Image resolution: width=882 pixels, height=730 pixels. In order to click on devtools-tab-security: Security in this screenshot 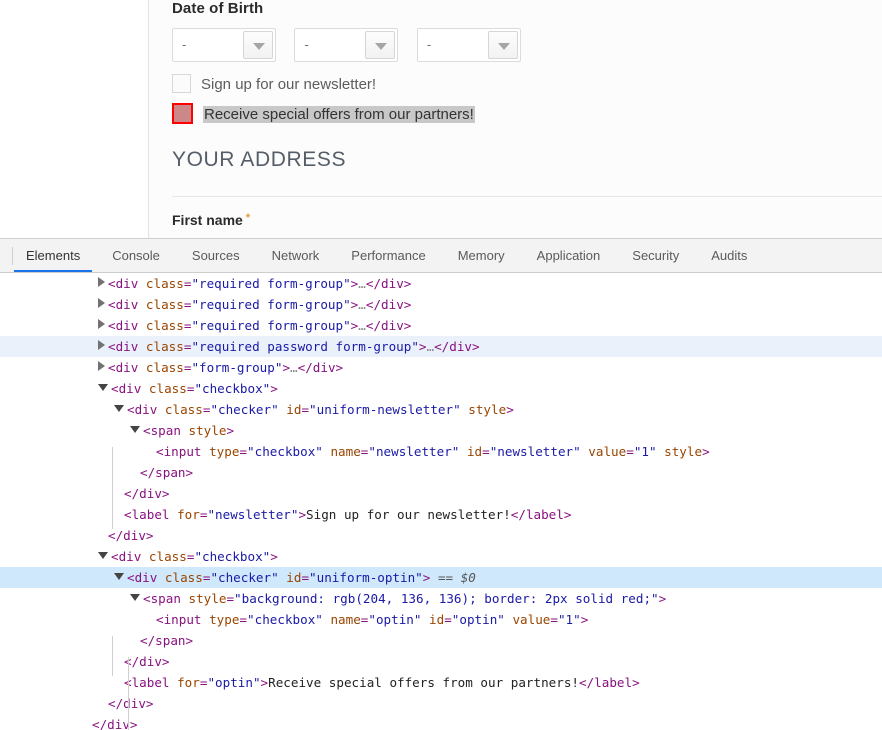, I will do `click(655, 256)`.